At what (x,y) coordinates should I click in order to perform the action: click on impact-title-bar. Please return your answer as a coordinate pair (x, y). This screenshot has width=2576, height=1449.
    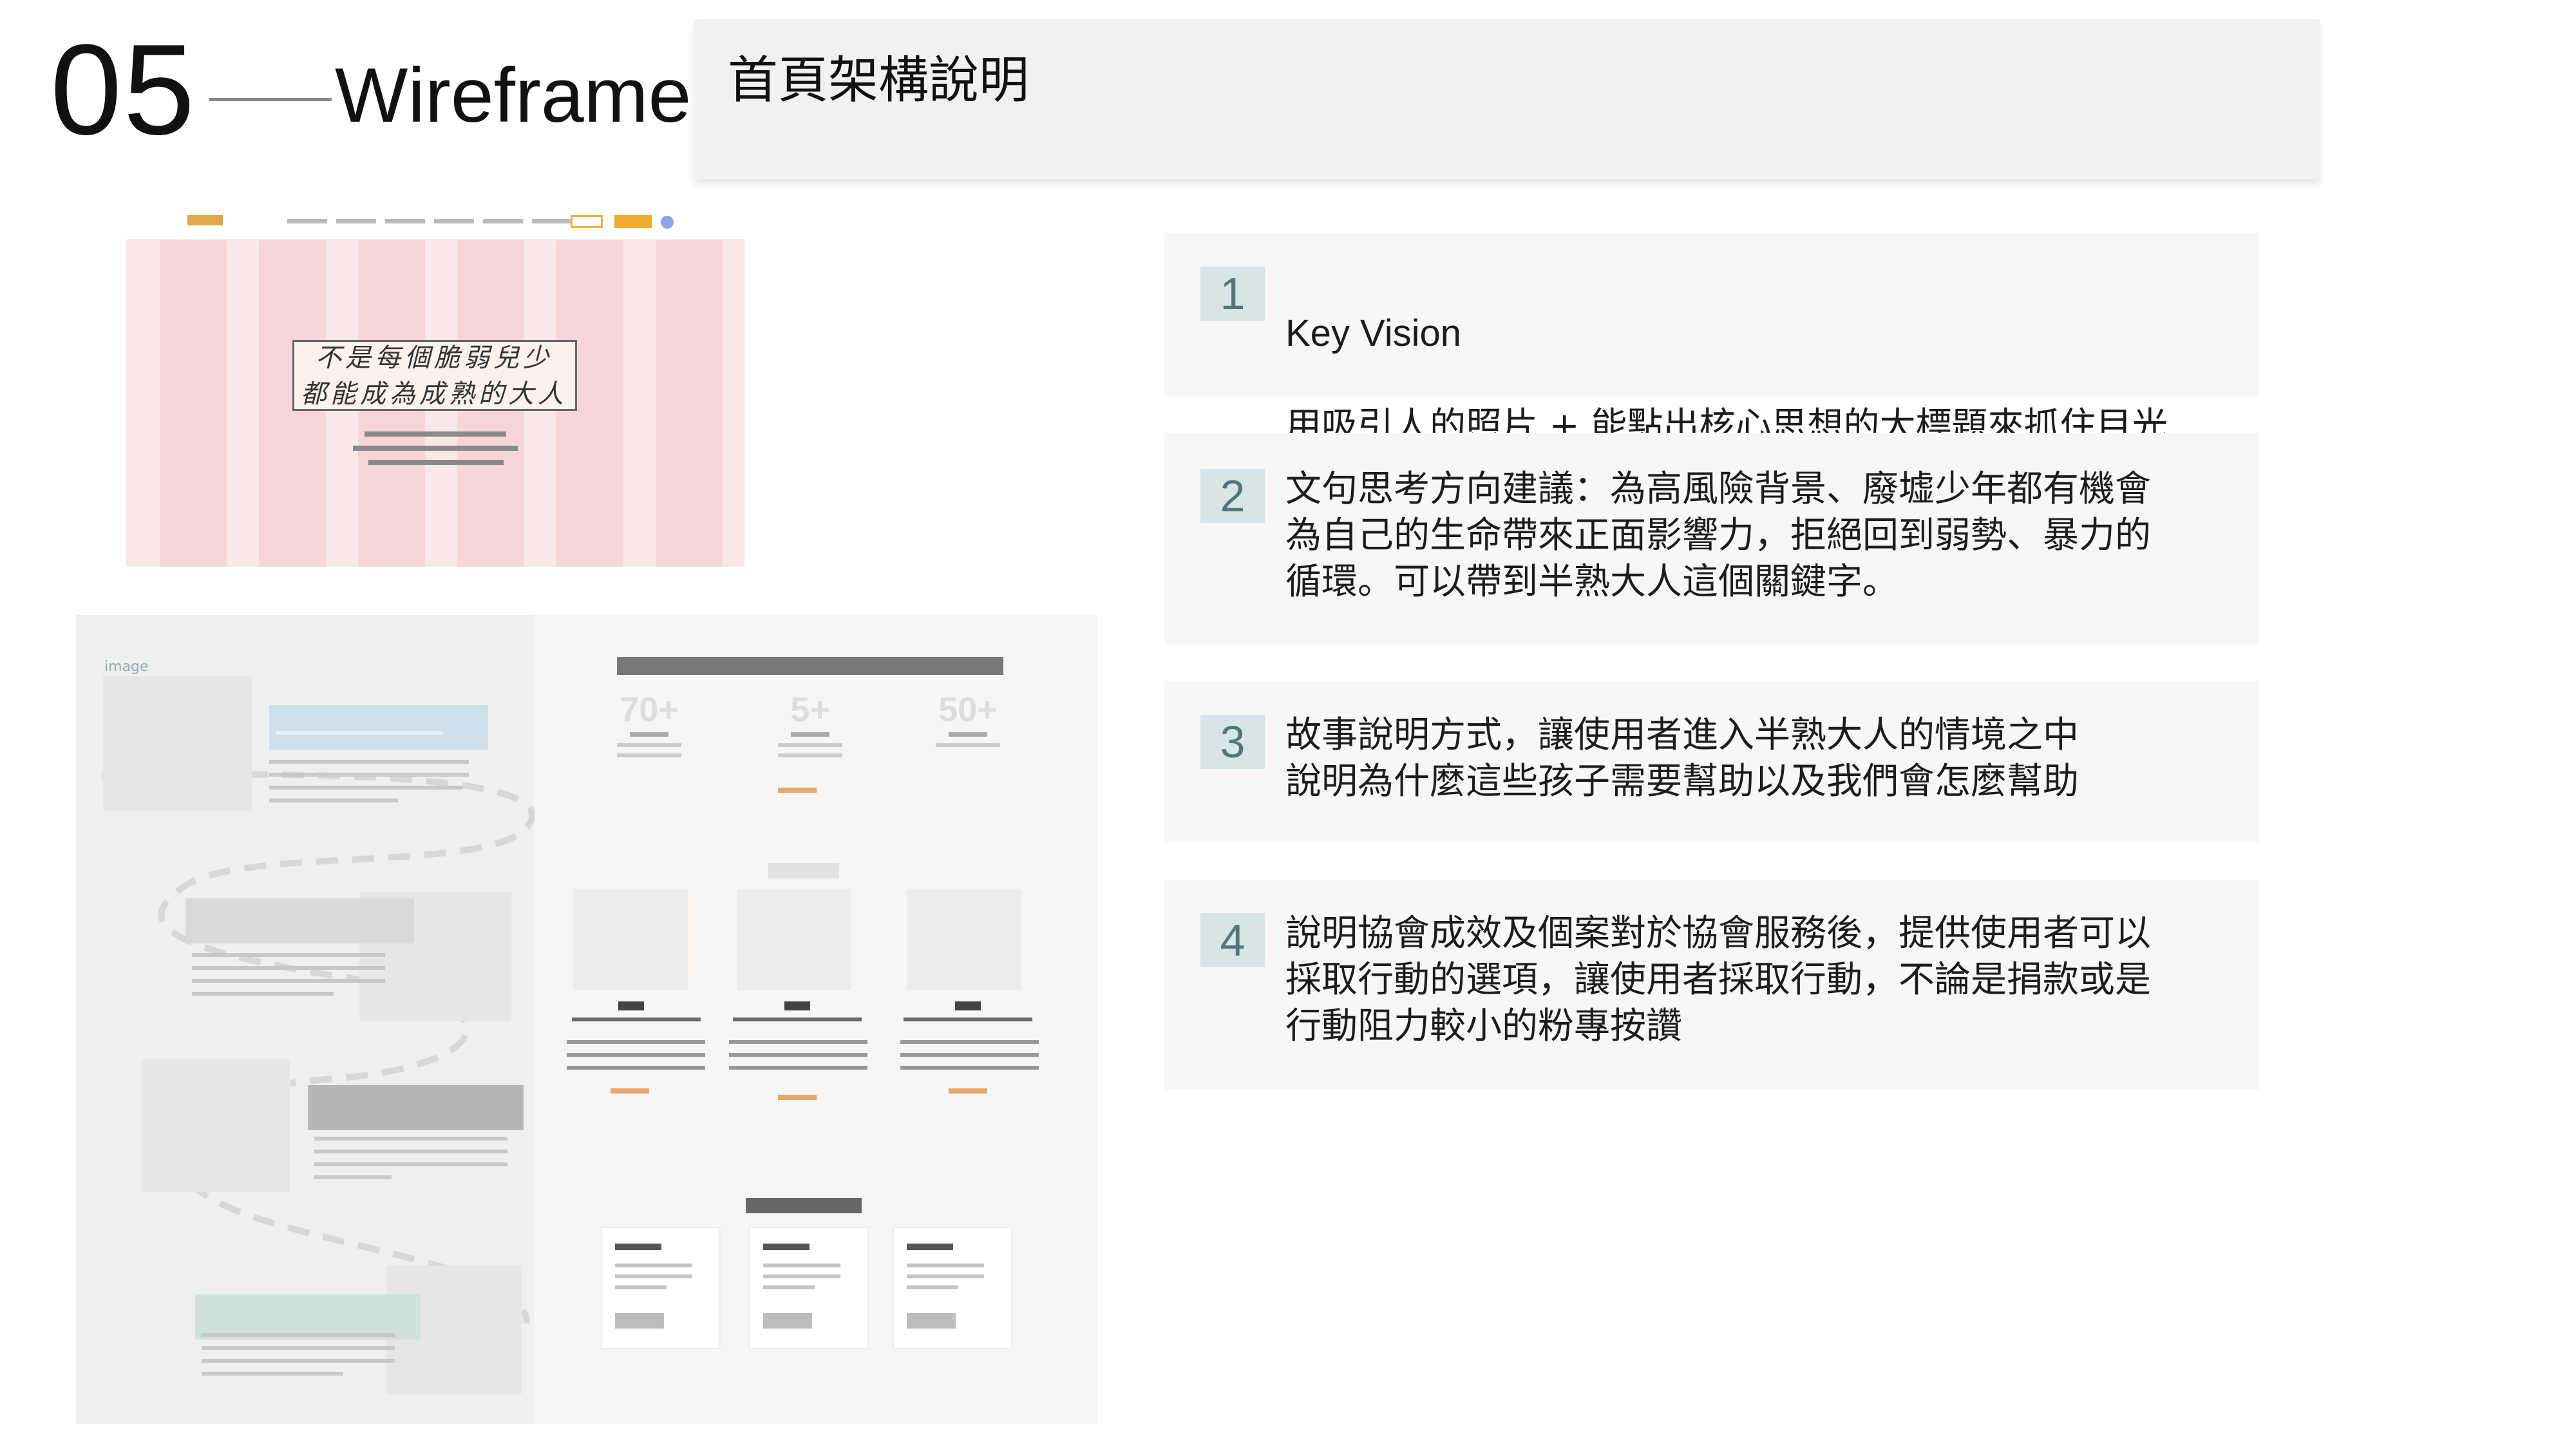
    Looking at the image, I should click on (810, 666).